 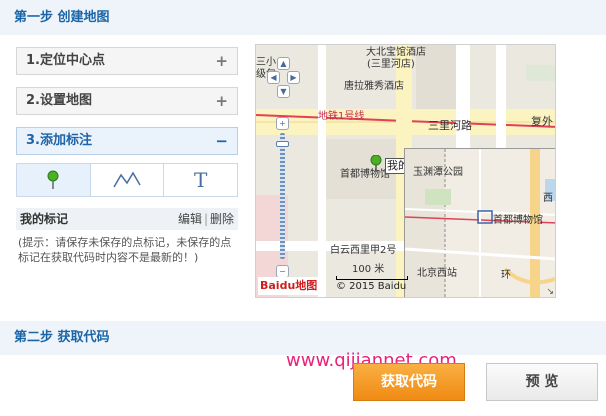 What do you see at coordinates (127, 219) in the screenshot?
I see `my-marks-bar: 我的标记 编辑 | 删除` at bounding box center [127, 219].